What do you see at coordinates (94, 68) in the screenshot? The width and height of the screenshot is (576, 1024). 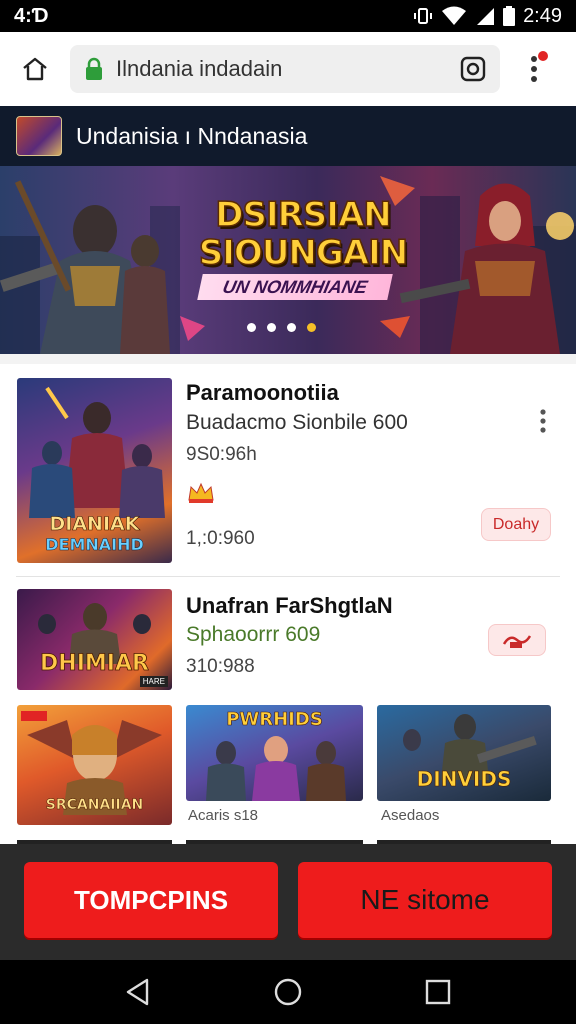 I see `lock-icon` at bounding box center [94, 68].